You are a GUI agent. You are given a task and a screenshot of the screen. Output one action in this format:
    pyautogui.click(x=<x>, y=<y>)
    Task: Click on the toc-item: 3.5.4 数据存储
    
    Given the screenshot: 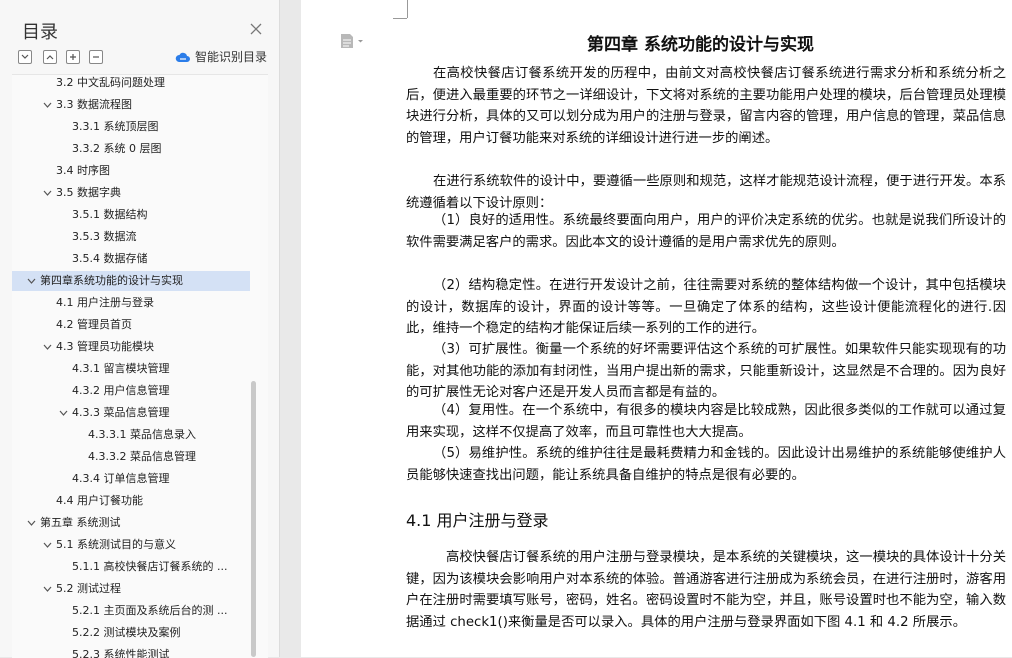 What is the action you would take?
    pyautogui.click(x=131, y=259)
    